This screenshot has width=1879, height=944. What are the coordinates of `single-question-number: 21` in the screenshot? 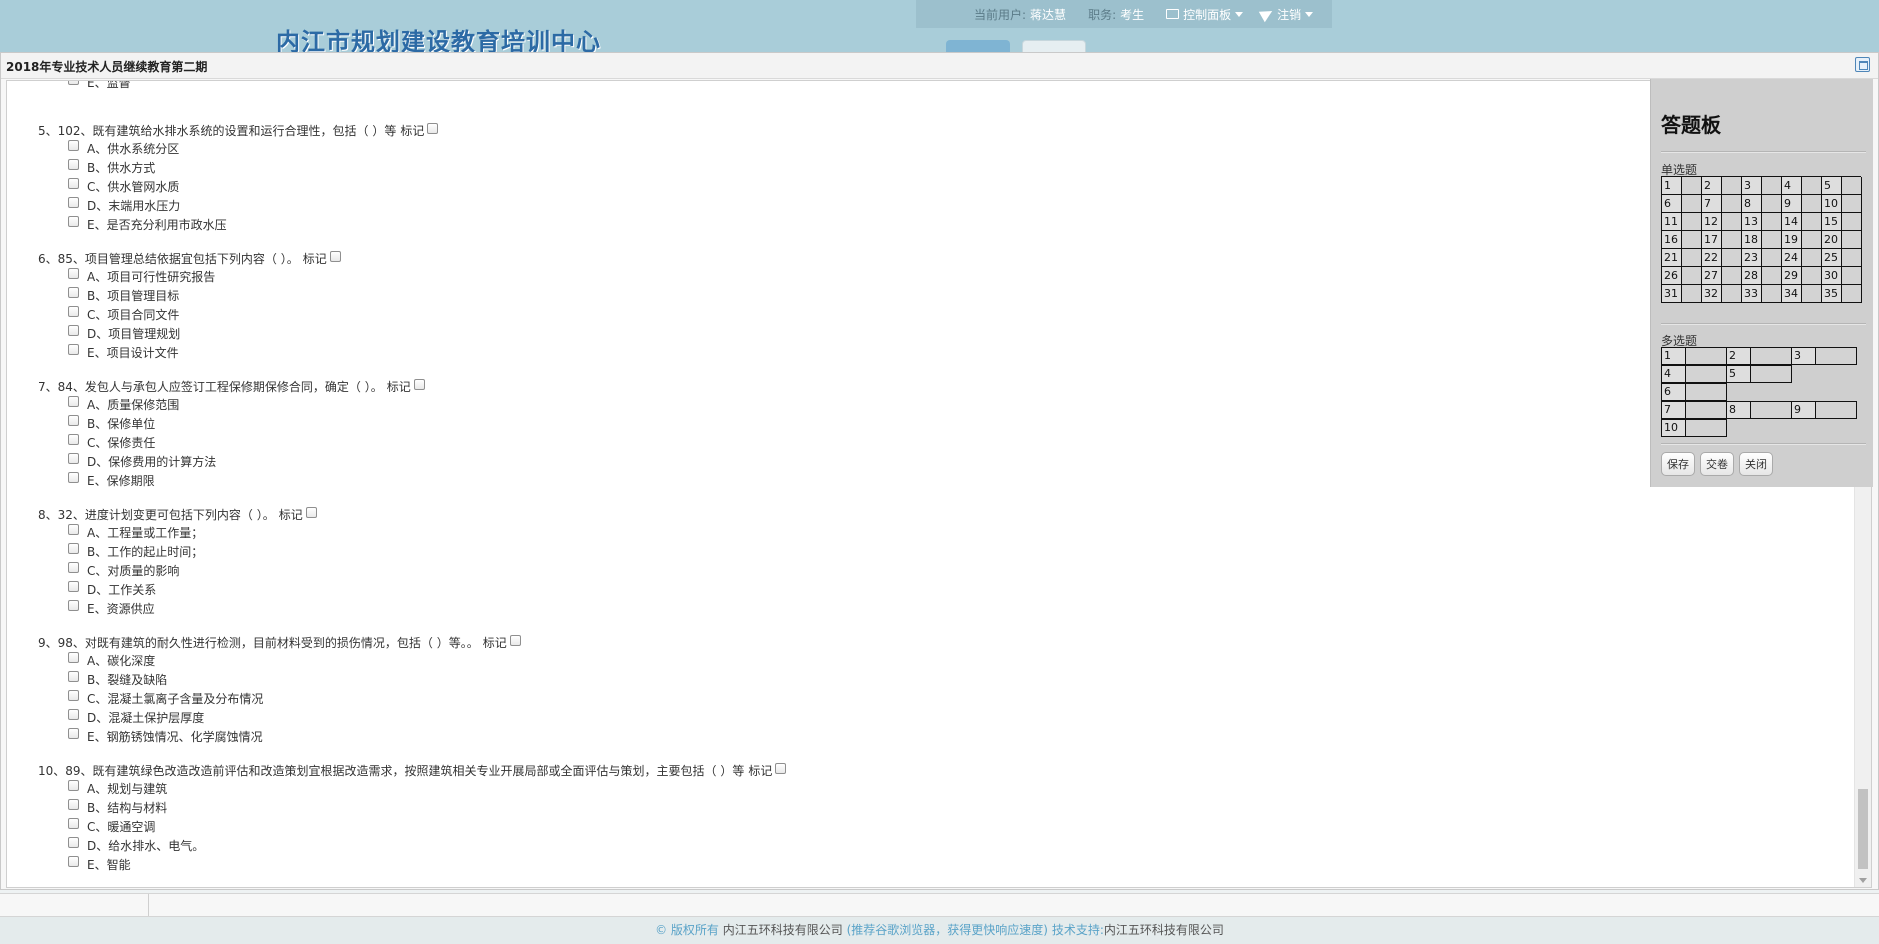 It's located at (1672, 258).